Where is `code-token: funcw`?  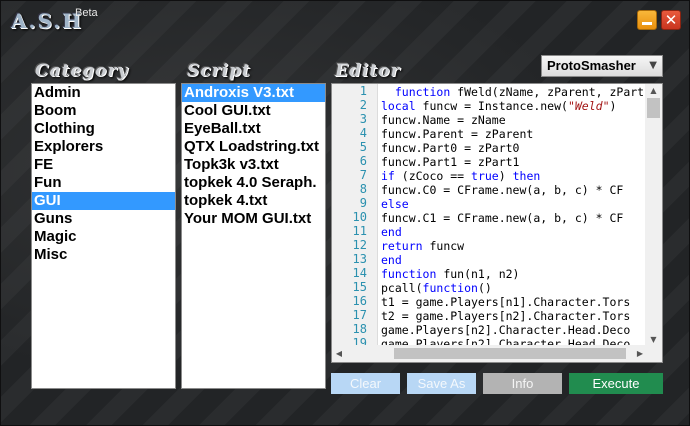
code-token: funcw is located at coordinates (443, 246).